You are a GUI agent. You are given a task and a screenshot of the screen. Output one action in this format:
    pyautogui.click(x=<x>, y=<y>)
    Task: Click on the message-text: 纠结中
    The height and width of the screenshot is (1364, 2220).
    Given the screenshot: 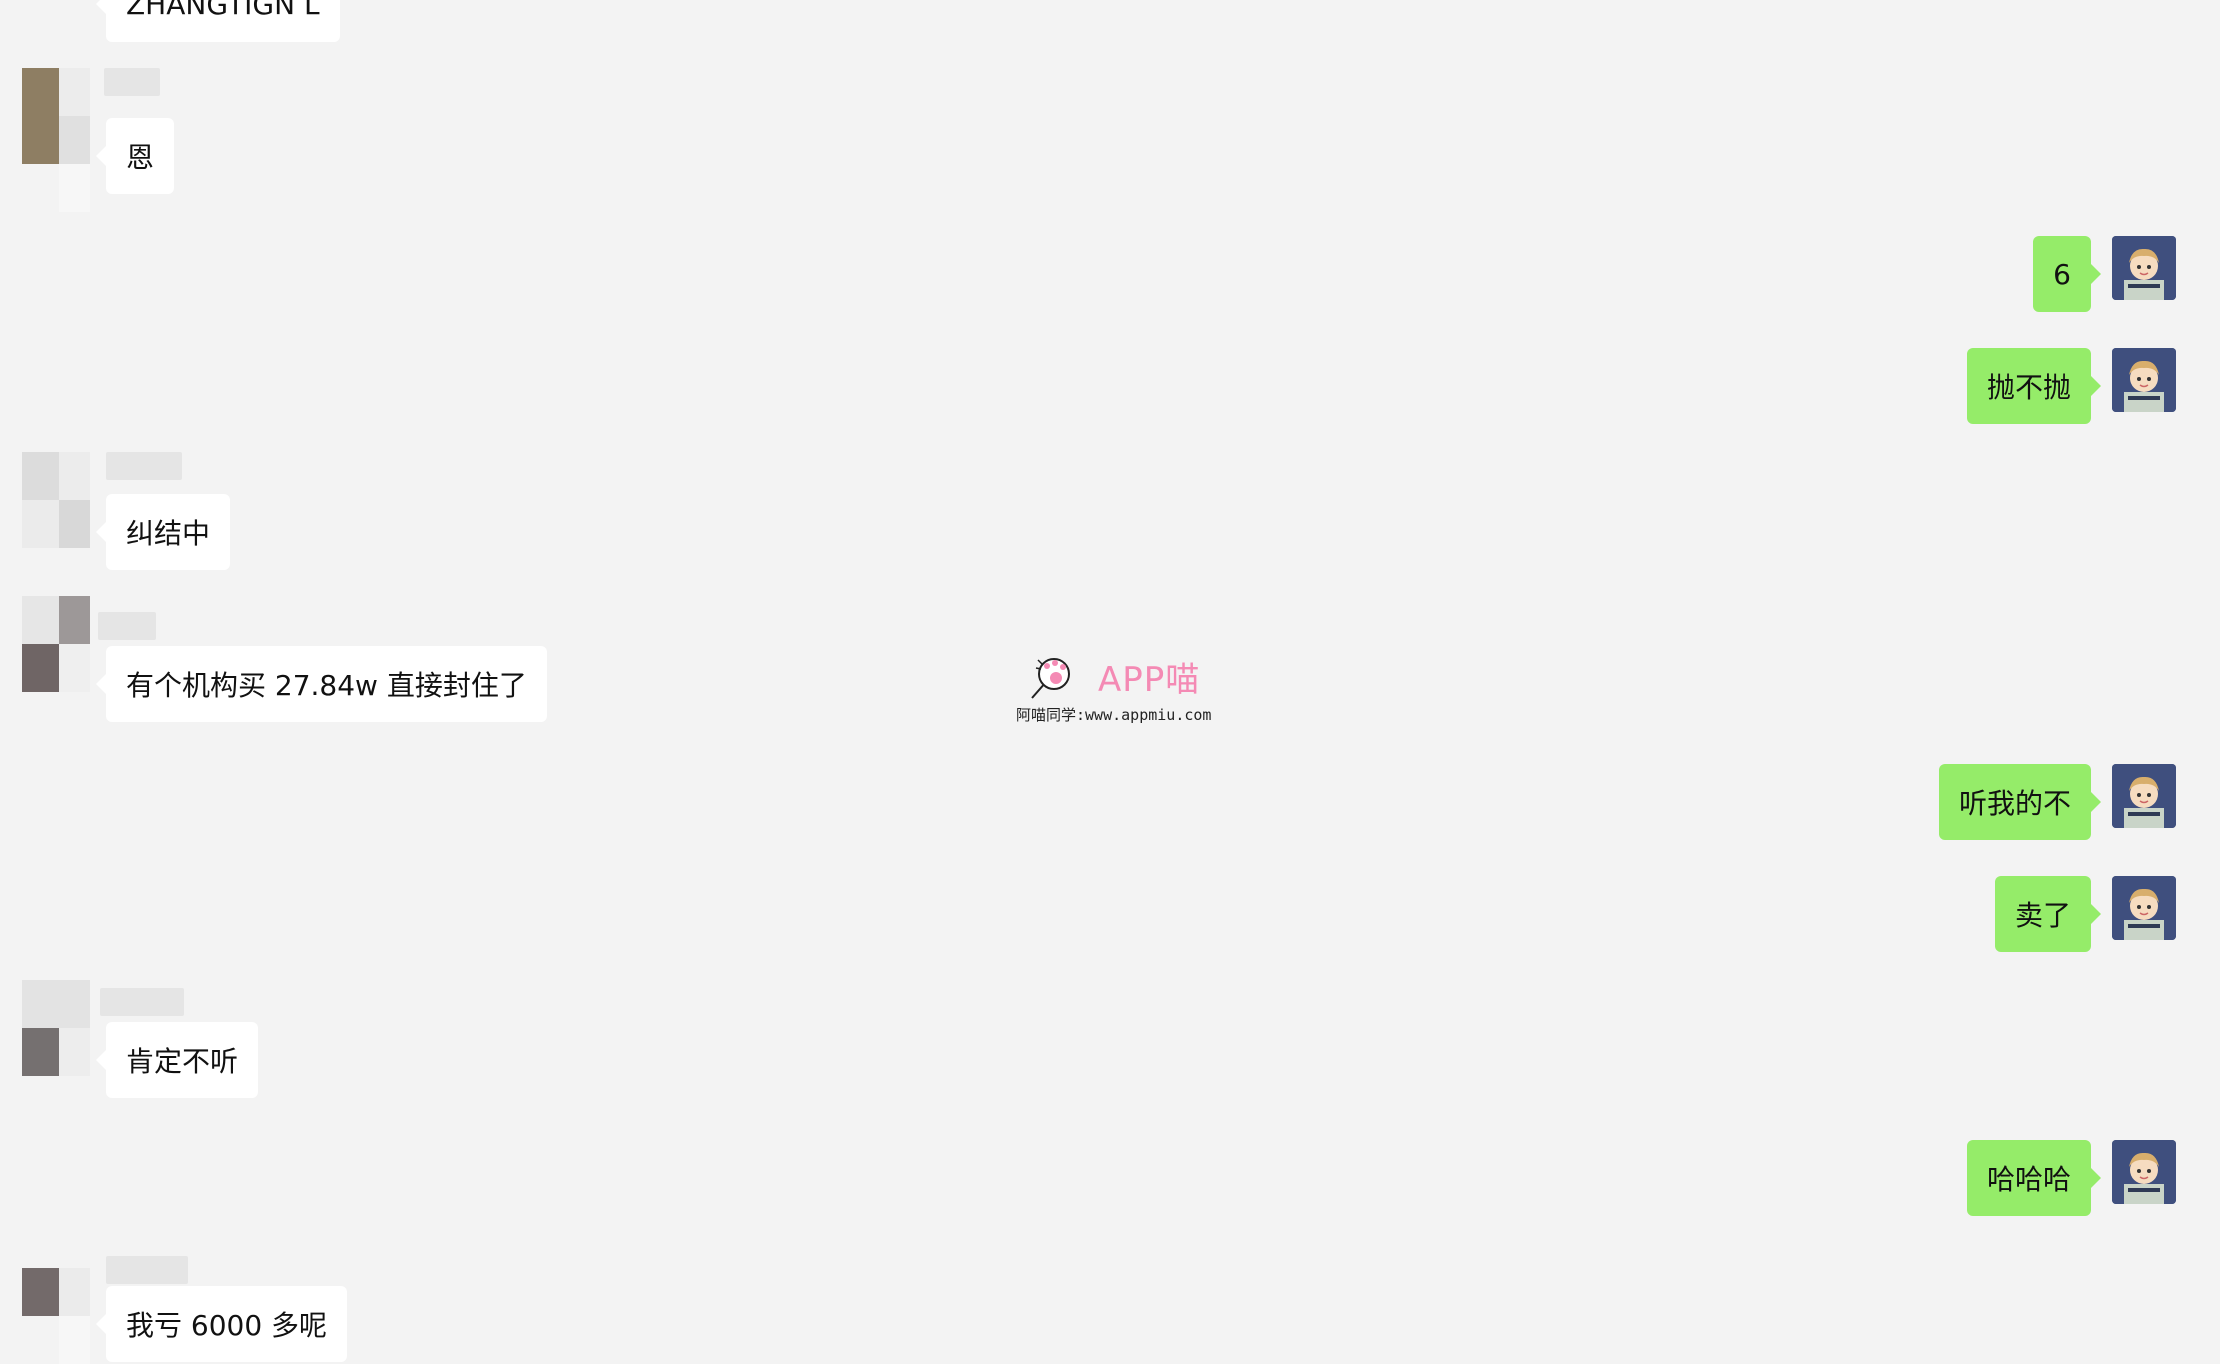 What is the action you would take?
    pyautogui.click(x=168, y=533)
    